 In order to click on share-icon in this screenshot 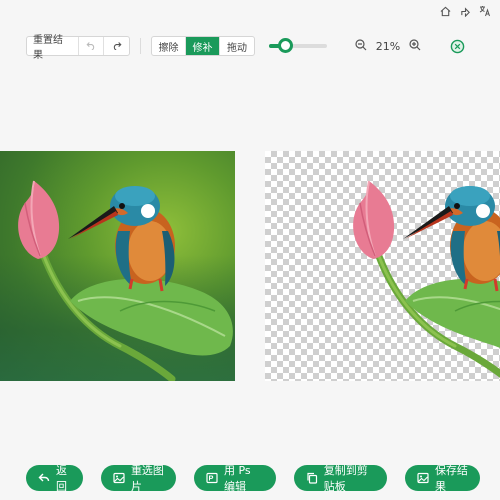, I will do `click(465, 11)`.